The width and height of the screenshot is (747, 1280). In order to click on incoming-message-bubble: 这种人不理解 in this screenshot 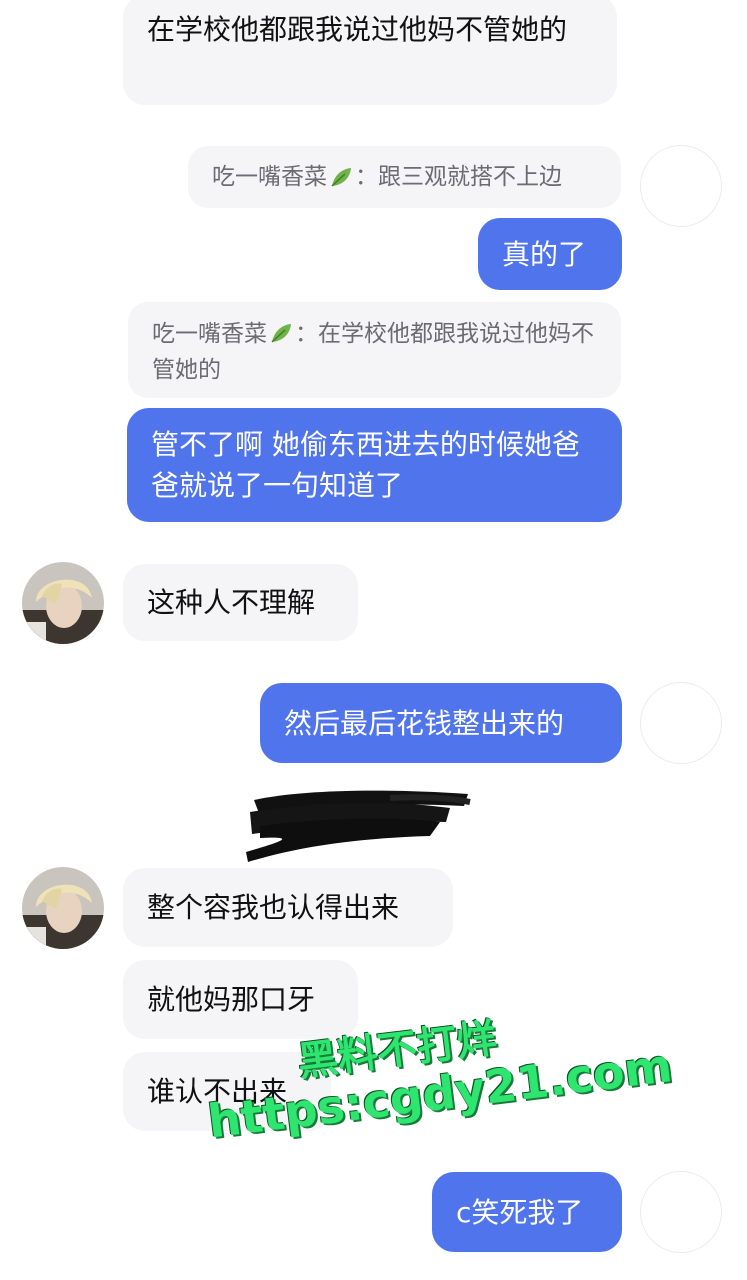, I will do `click(240, 602)`.